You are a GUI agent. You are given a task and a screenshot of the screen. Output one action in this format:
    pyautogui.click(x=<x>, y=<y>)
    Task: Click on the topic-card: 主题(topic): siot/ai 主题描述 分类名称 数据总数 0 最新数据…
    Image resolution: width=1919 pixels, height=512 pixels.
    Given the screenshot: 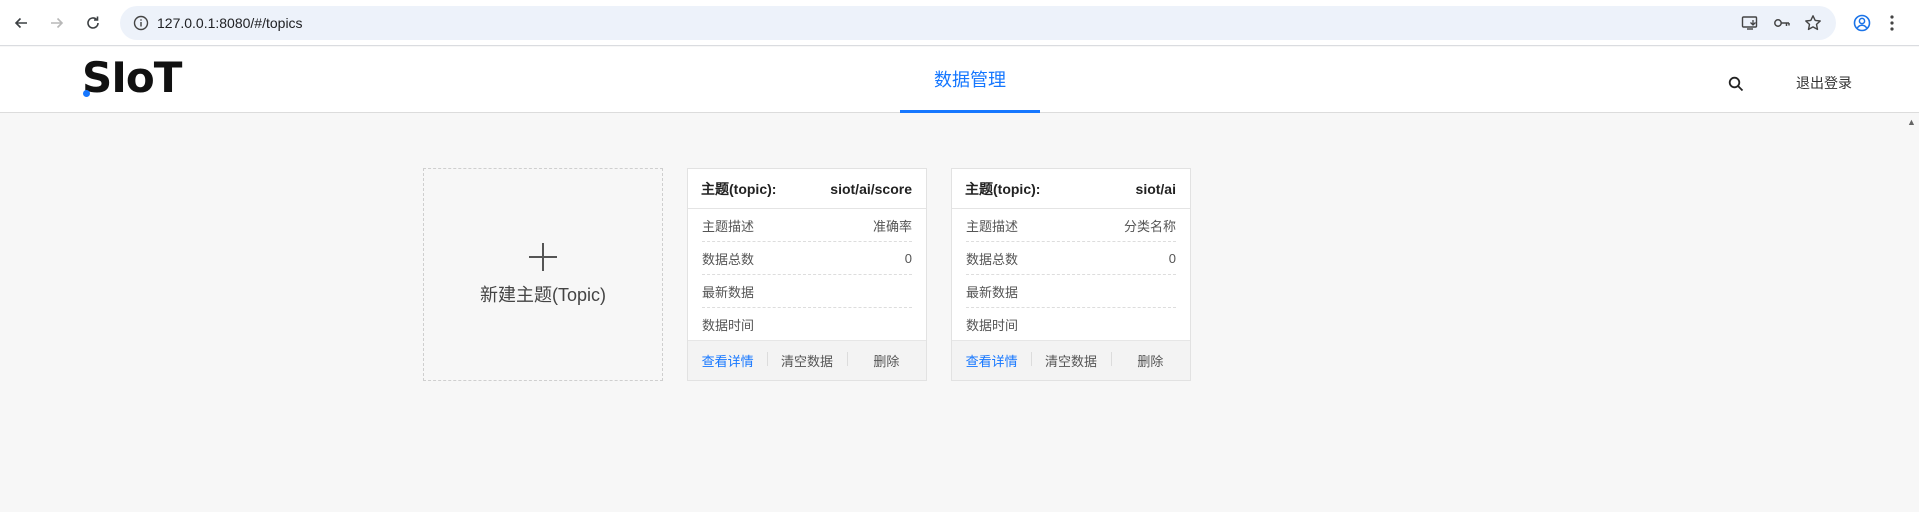 What is the action you would take?
    pyautogui.click(x=1071, y=274)
    